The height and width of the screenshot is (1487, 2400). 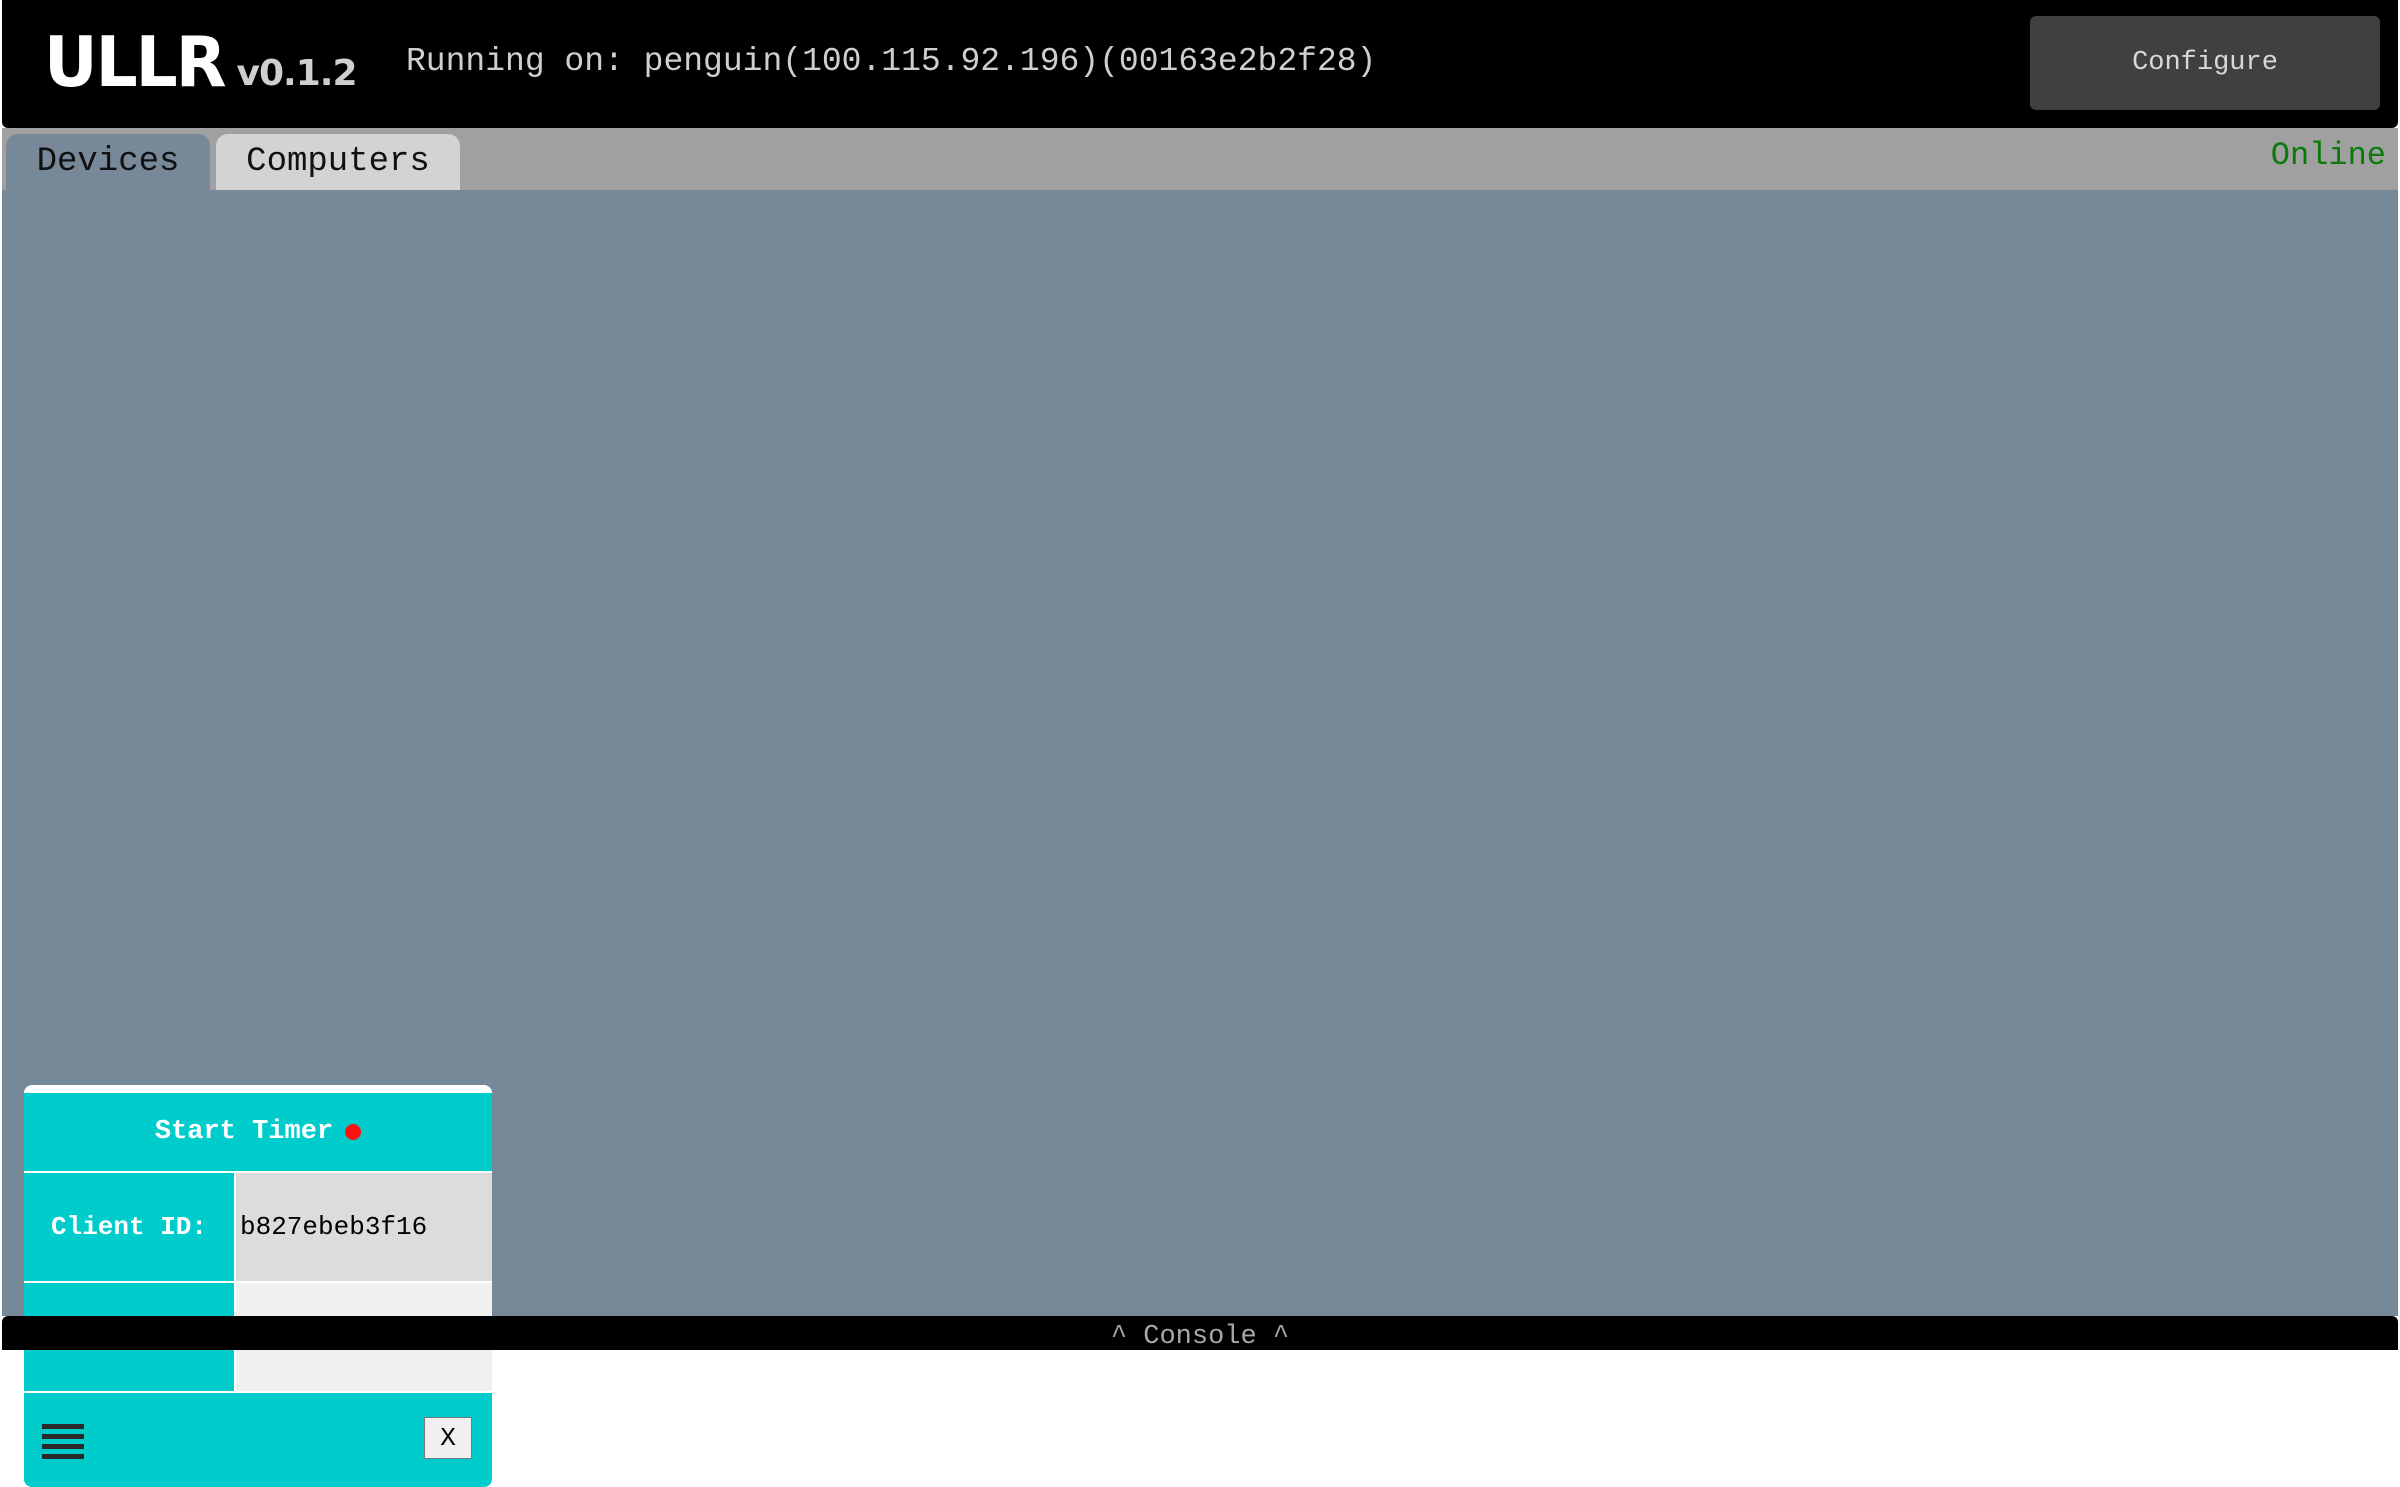 I want to click on logo-name: ULLR, so click(x=135, y=62).